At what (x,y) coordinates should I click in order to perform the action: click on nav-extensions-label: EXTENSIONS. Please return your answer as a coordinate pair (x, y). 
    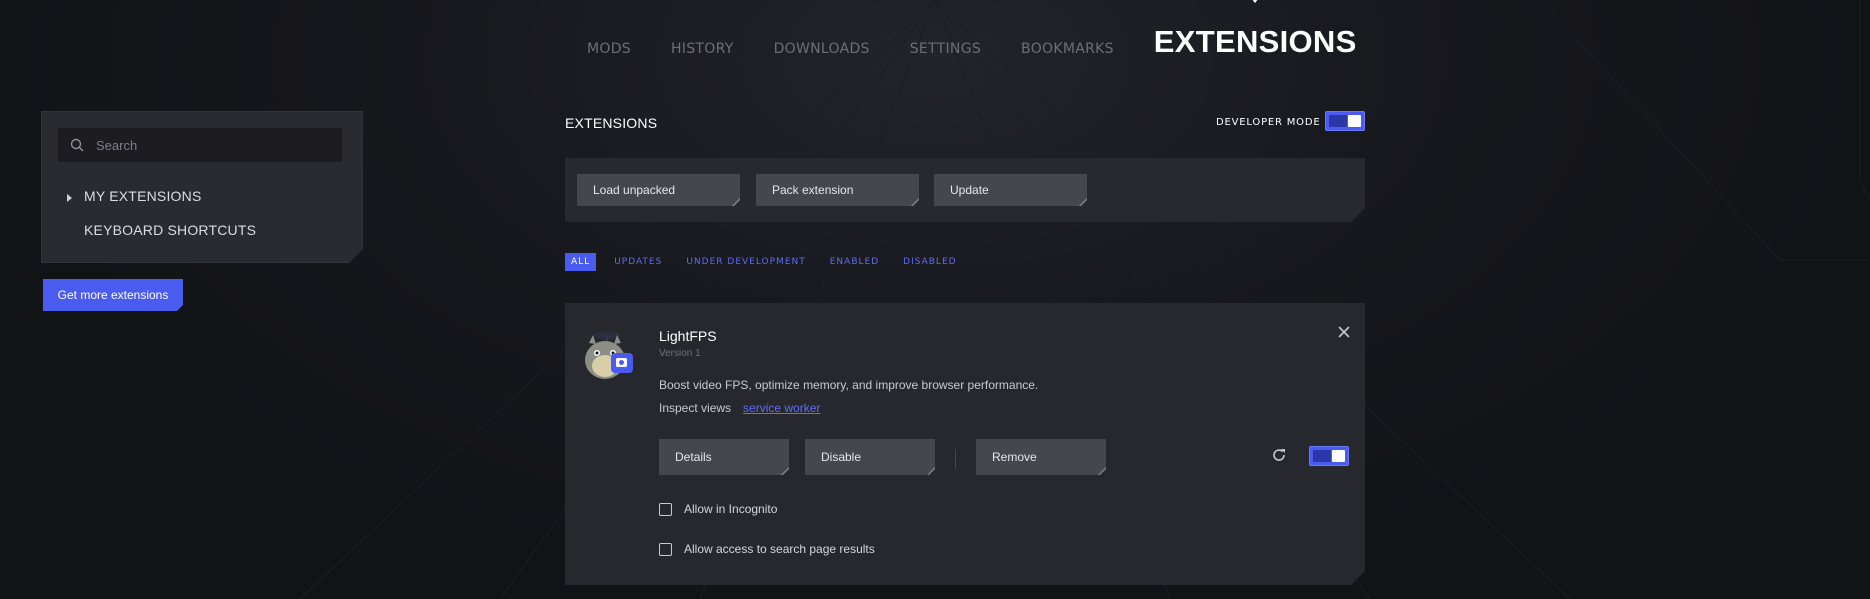
    Looking at the image, I should click on (1255, 41).